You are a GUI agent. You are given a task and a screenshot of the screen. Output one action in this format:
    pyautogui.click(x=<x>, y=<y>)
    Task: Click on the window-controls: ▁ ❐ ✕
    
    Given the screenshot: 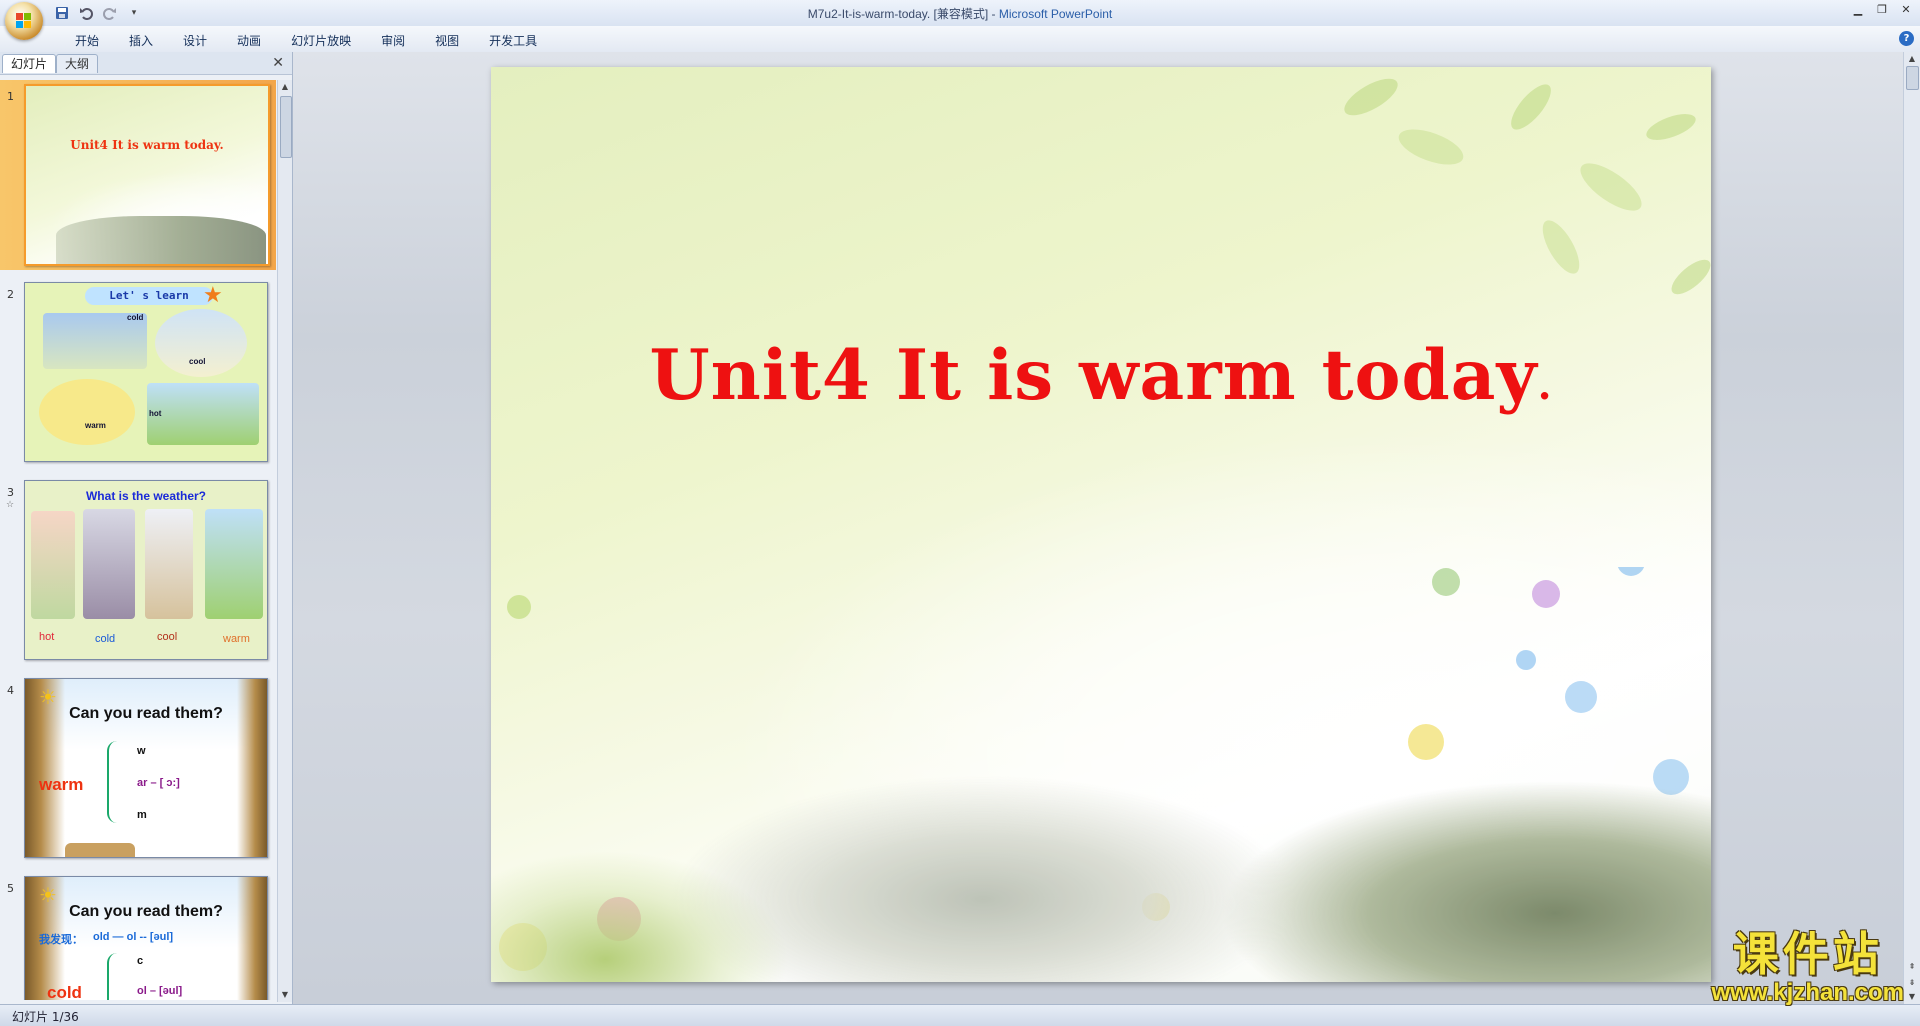 What is the action you would take?
    pyautogui.click(x=1882, y=10)
    